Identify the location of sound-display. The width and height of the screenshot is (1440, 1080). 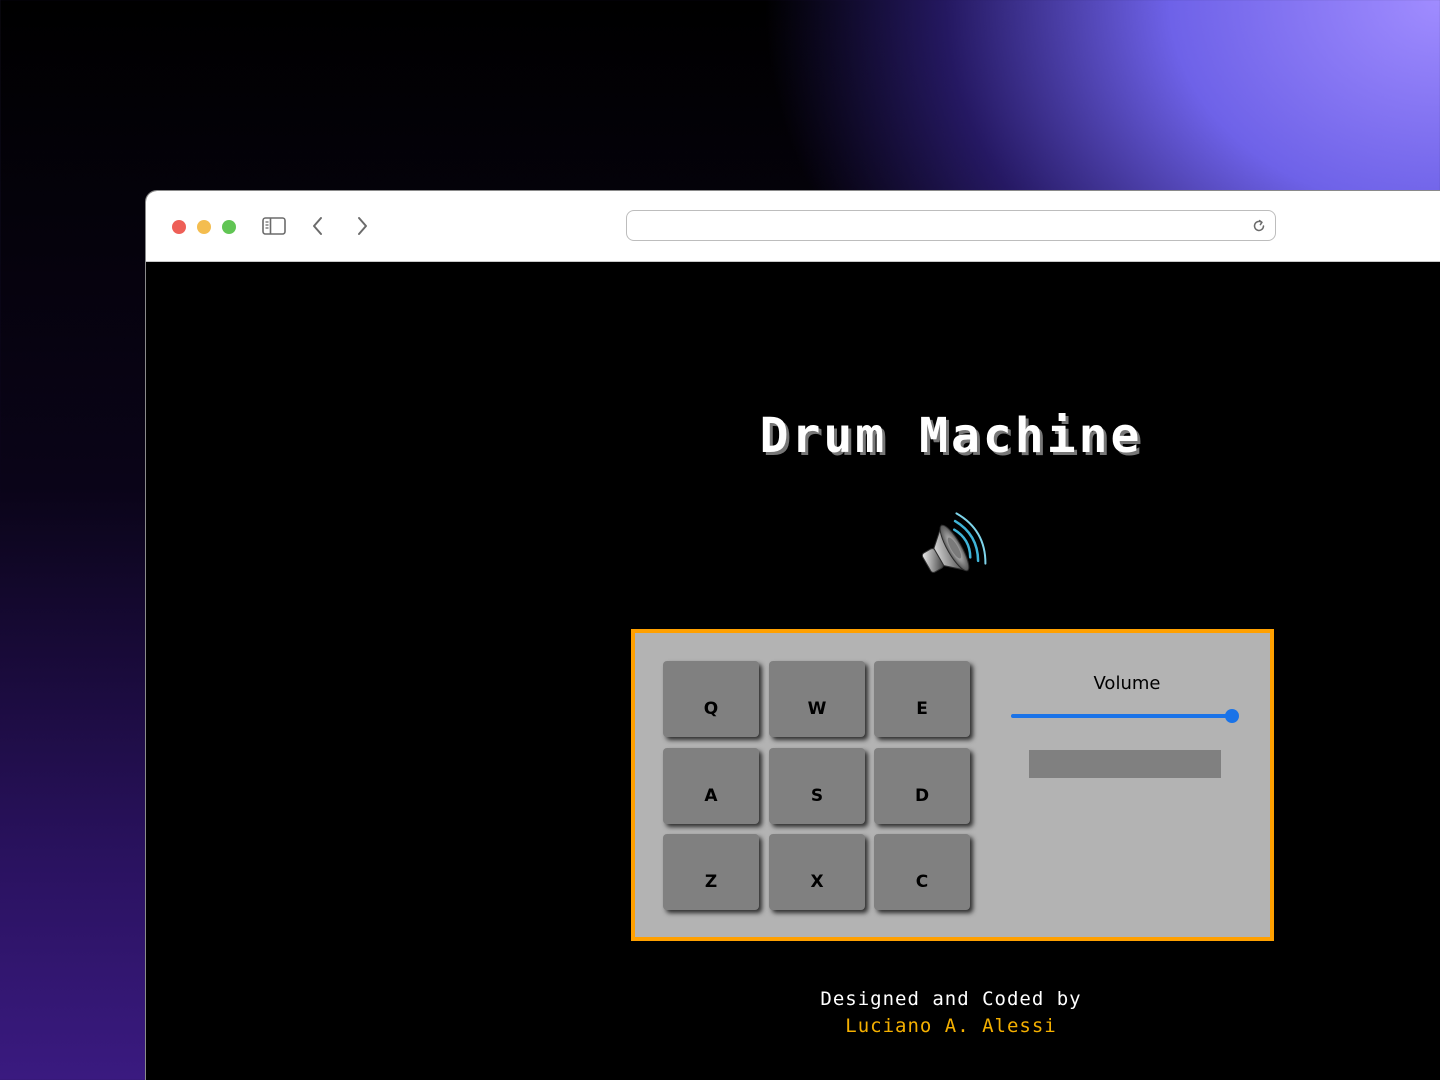
(1125, 764).